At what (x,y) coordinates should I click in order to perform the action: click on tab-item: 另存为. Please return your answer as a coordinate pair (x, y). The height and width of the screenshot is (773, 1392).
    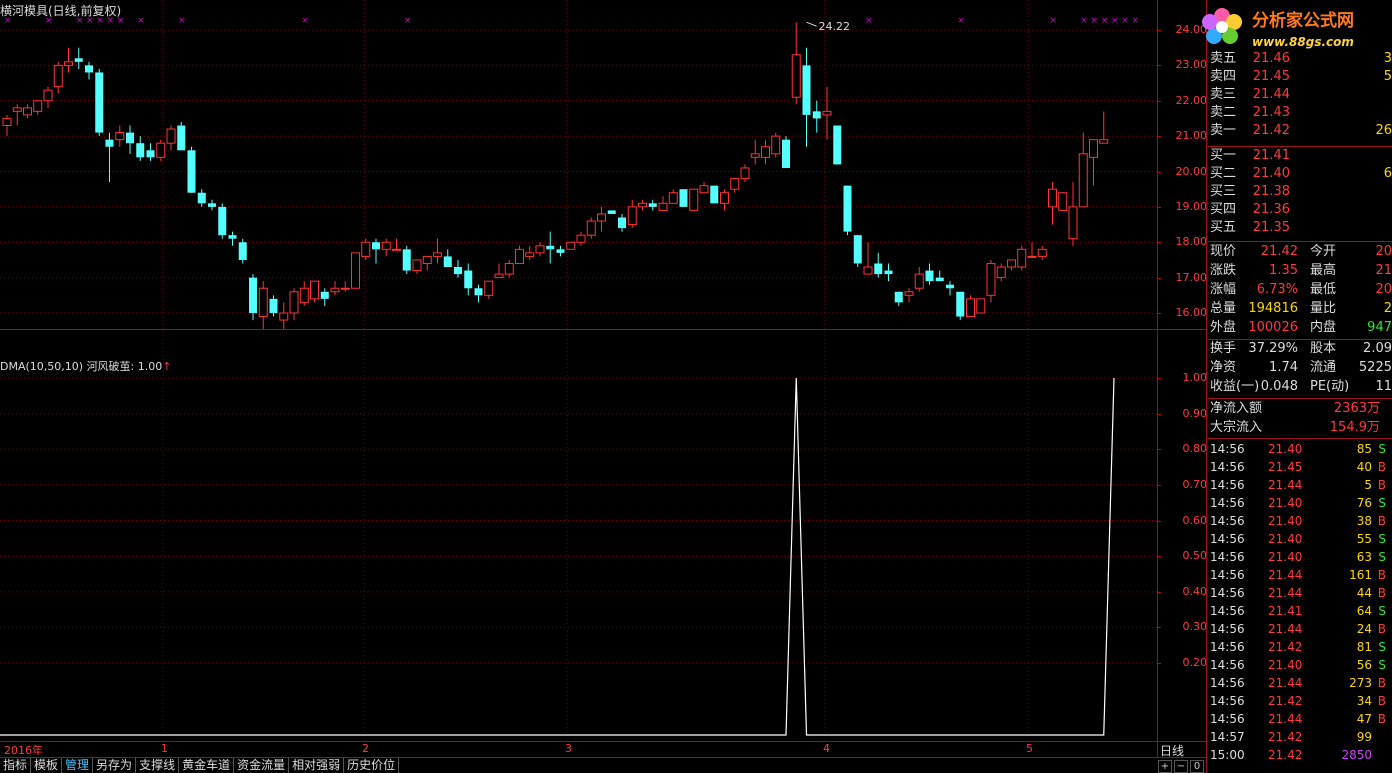
    Looking at the image, I should click on (115, 765).